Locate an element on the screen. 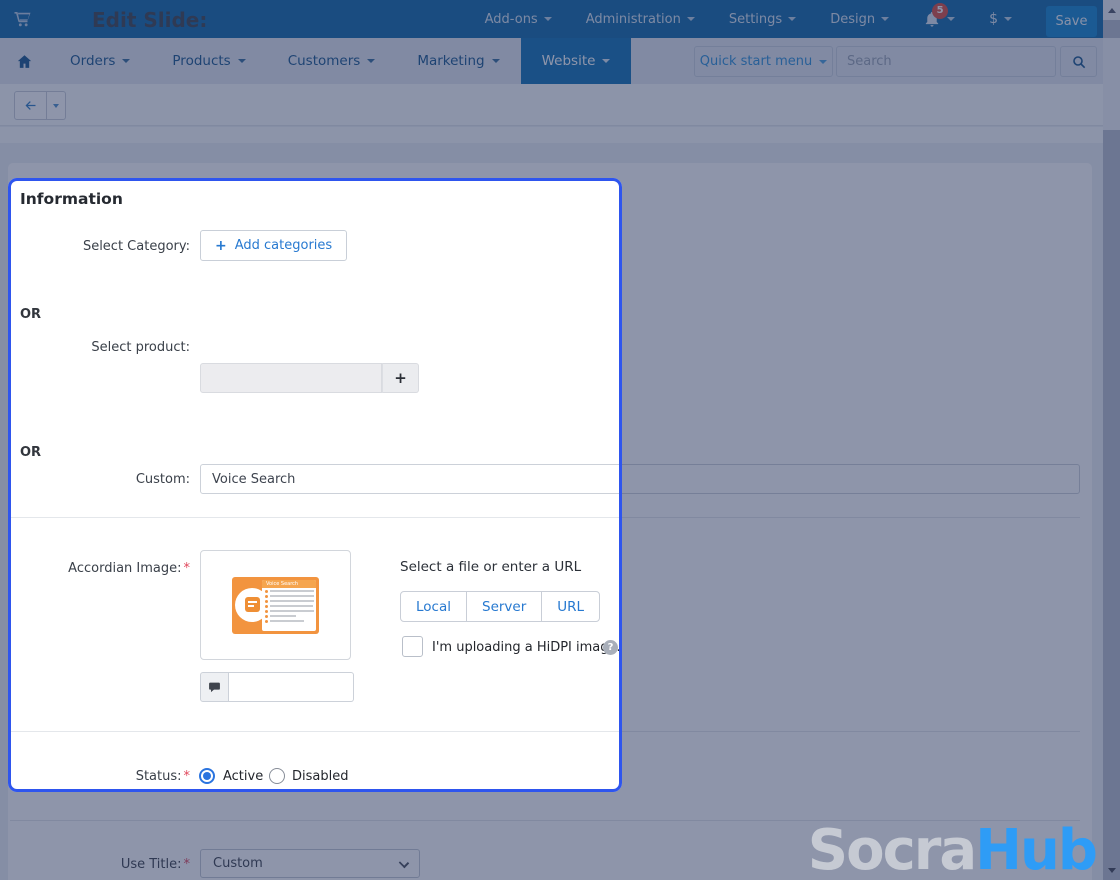 The height and width of the screenshot is (880, 1120). use-title-label: Use Title: * is located at coordinates (95, 864).